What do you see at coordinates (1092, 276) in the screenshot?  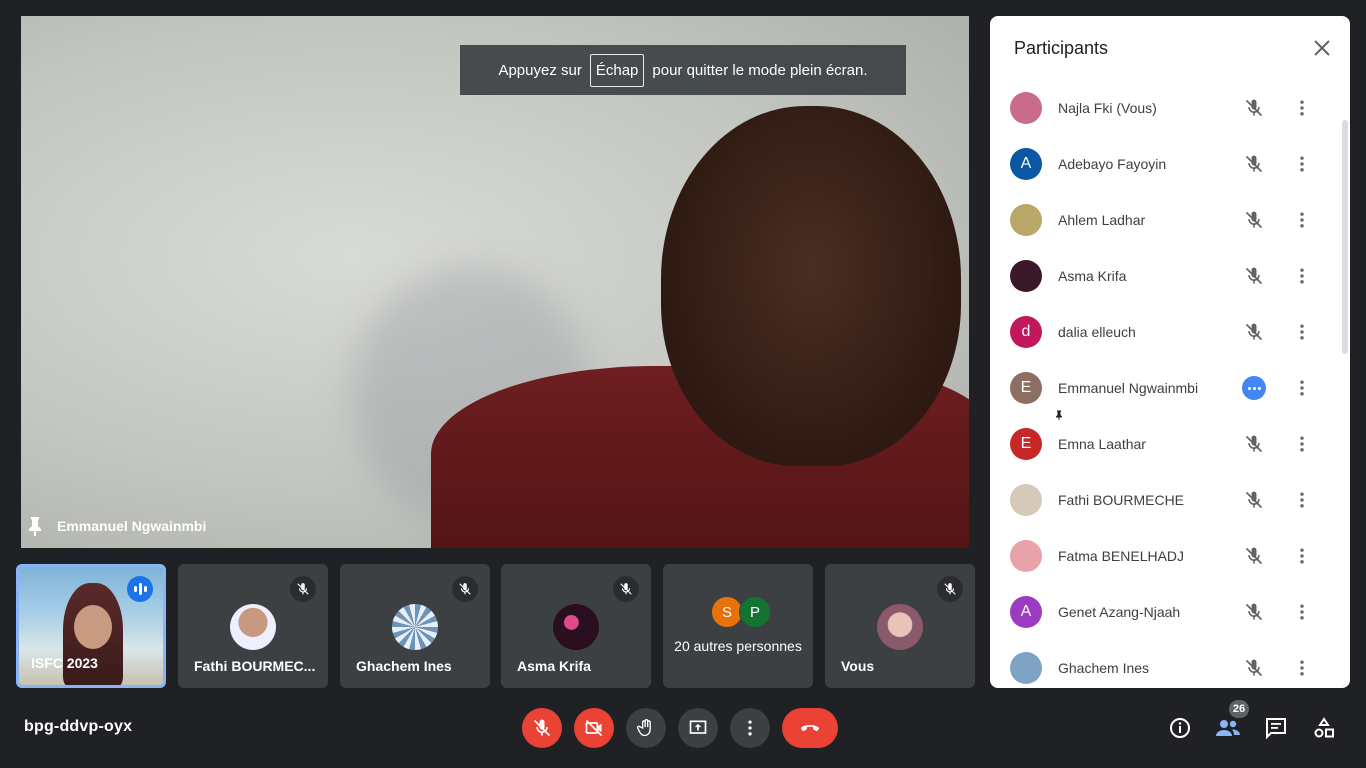 I see `participant-name: Asma Krifa` at bounding box center [1092, 276].